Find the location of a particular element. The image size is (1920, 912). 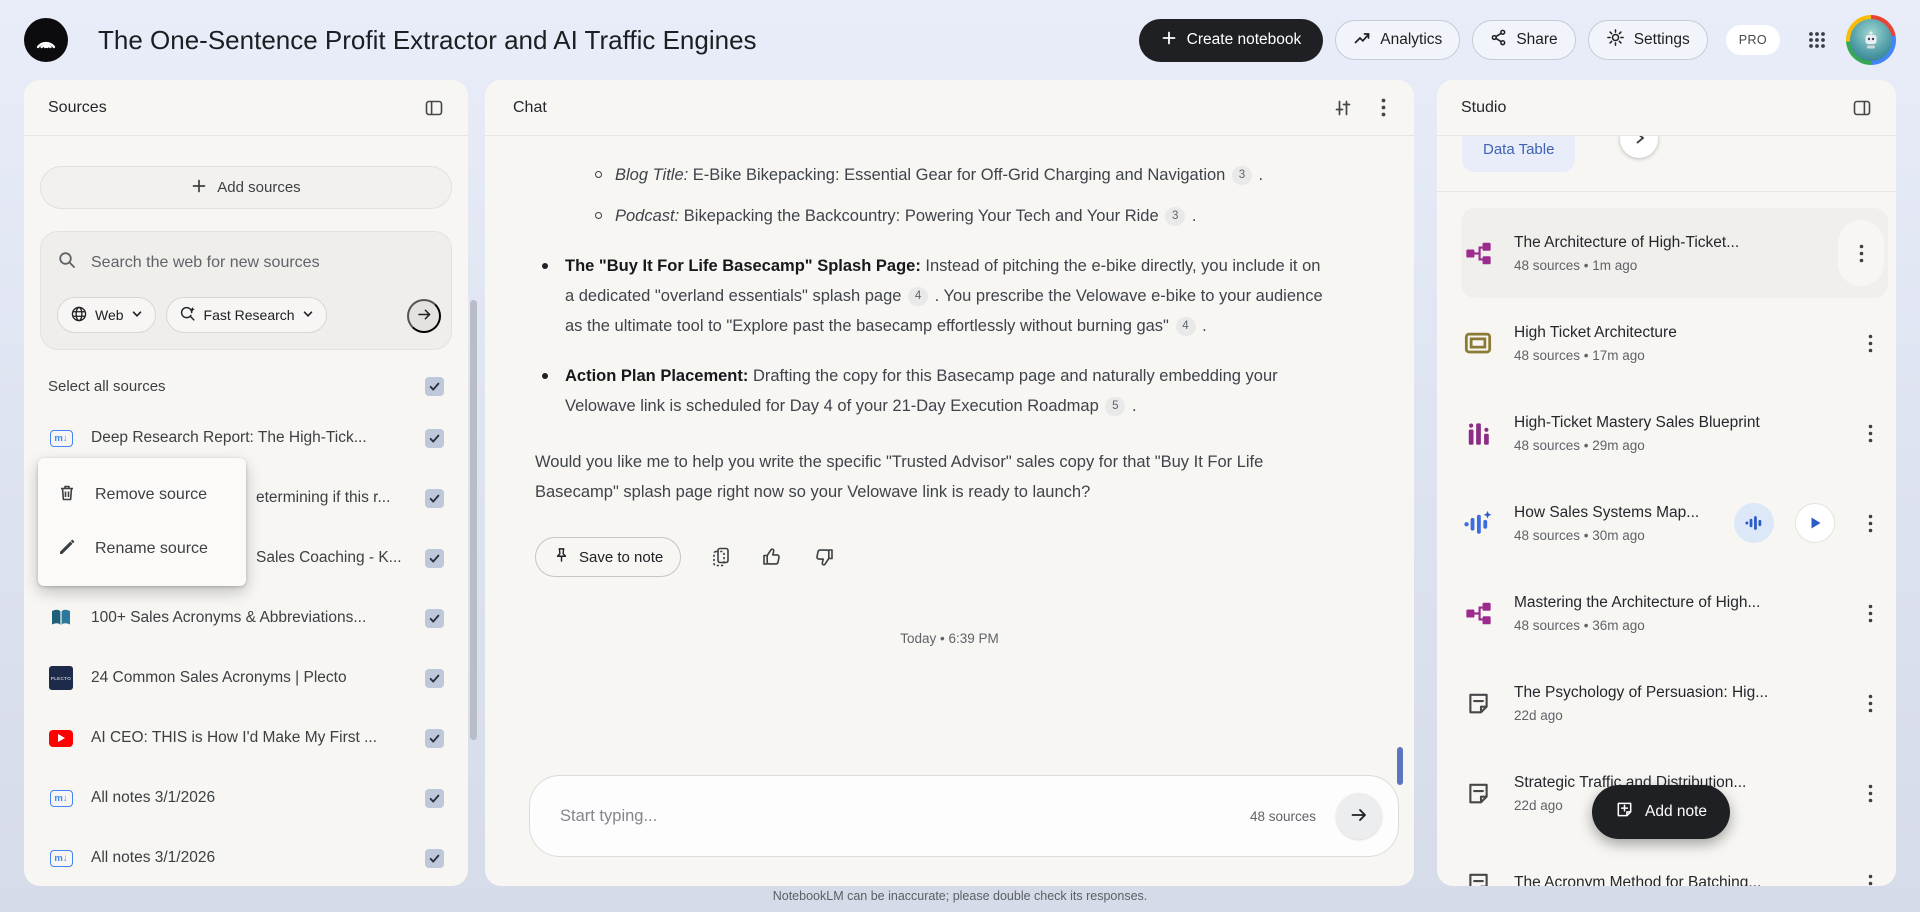

thumbs-up-icon is located at coordinates (772, 557).